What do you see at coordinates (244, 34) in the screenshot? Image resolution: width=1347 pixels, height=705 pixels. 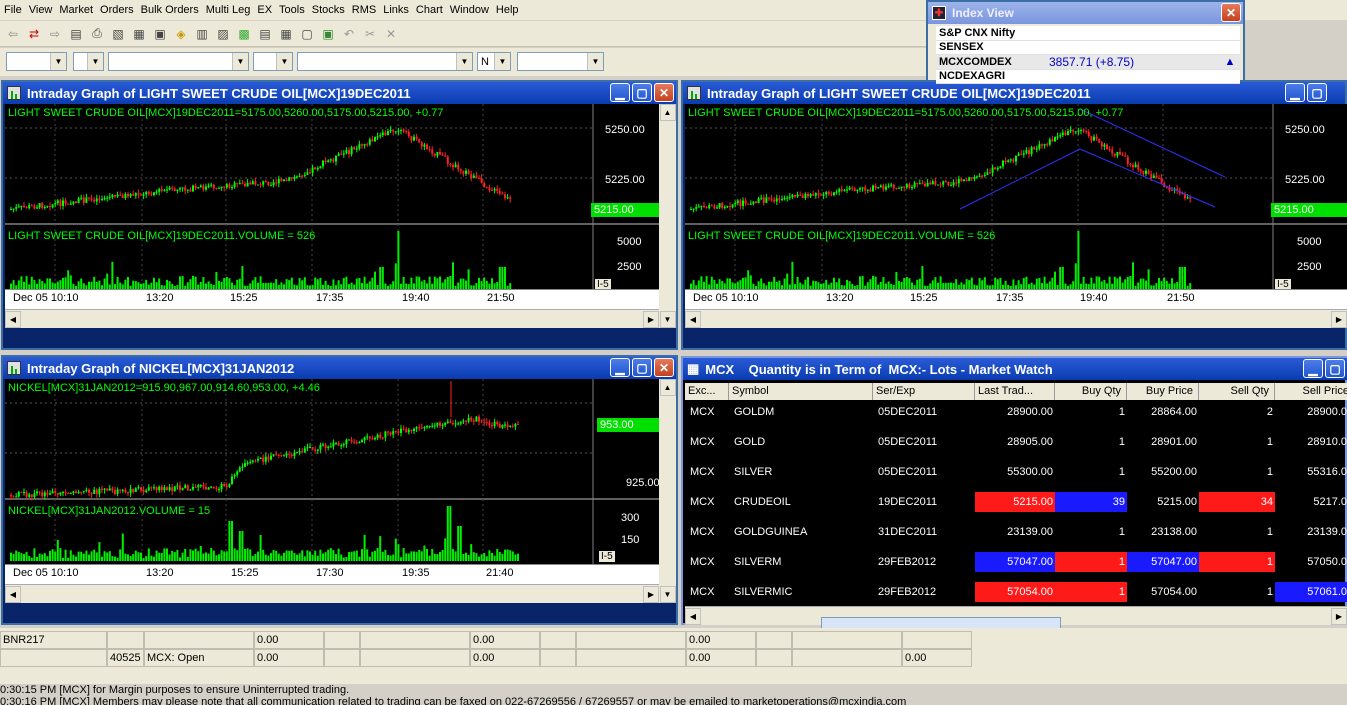 I see `calc-icon: ▩` at bounding box center [244, 34].